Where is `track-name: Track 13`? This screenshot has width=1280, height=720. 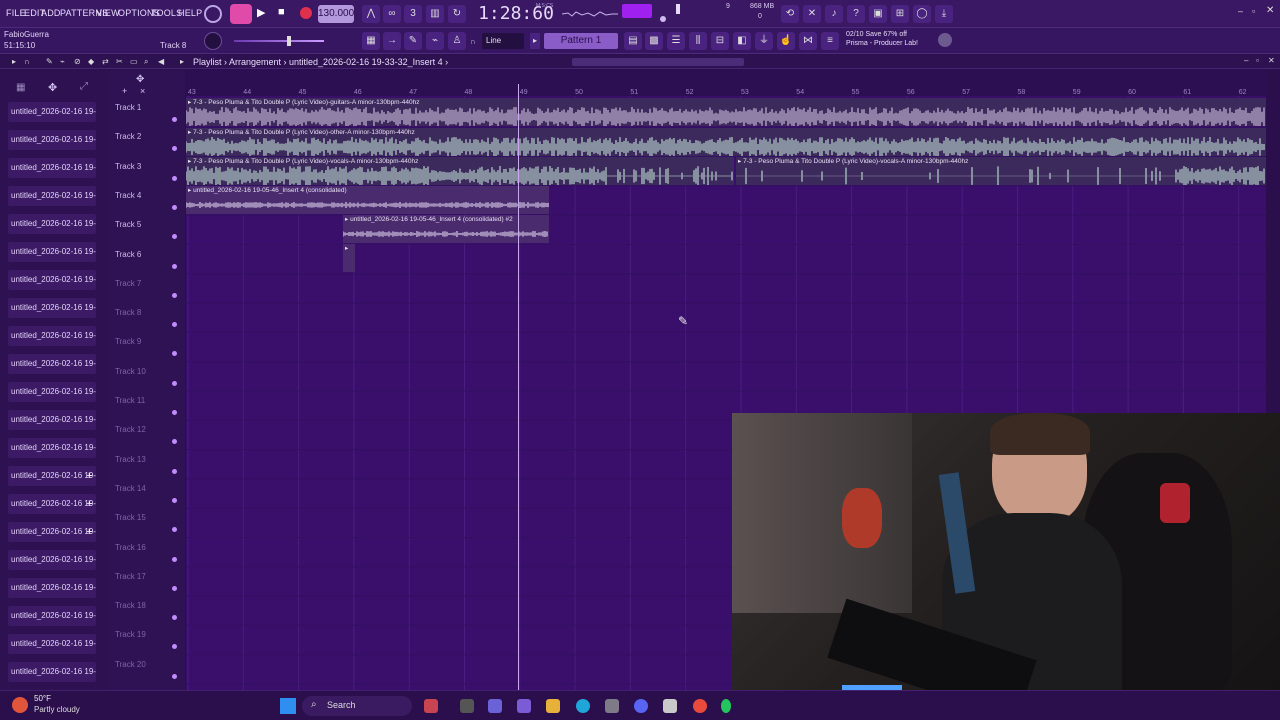
track-name: Track 13 is located at coordinates (130, 459).